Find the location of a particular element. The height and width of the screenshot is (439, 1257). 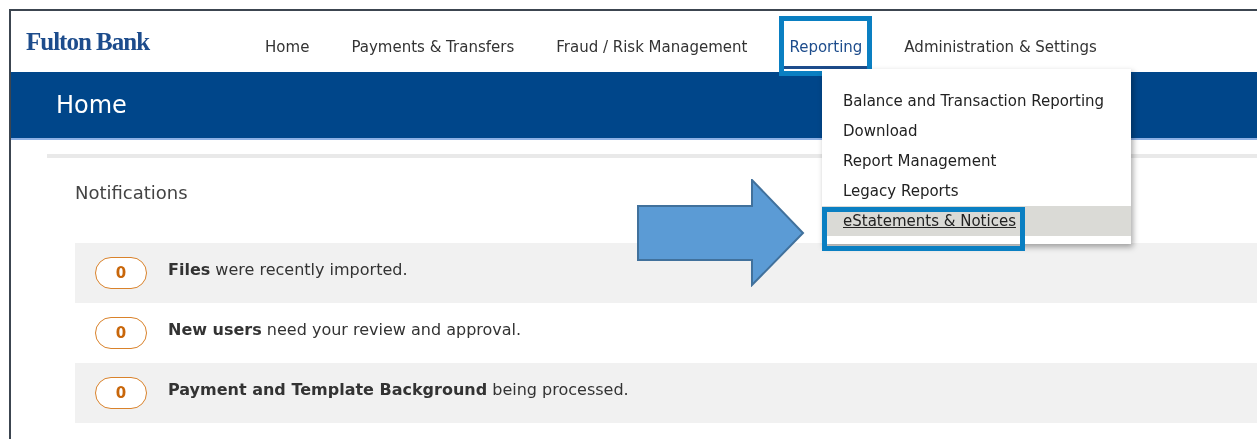

nav-tab: Reporting is located at coordinates (826, 45).